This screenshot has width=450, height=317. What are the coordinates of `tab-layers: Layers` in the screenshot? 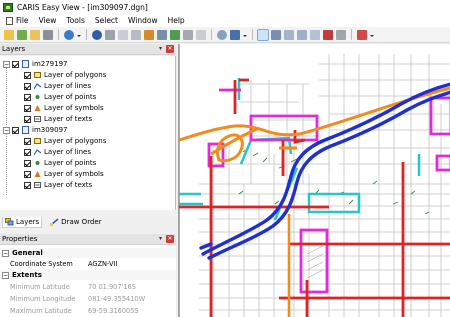 It's located at (22, 222).